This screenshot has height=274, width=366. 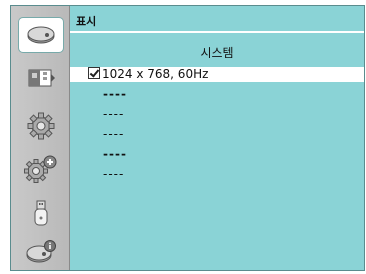 I want to click on image-adjust-icon, so click(x=41, y=78).